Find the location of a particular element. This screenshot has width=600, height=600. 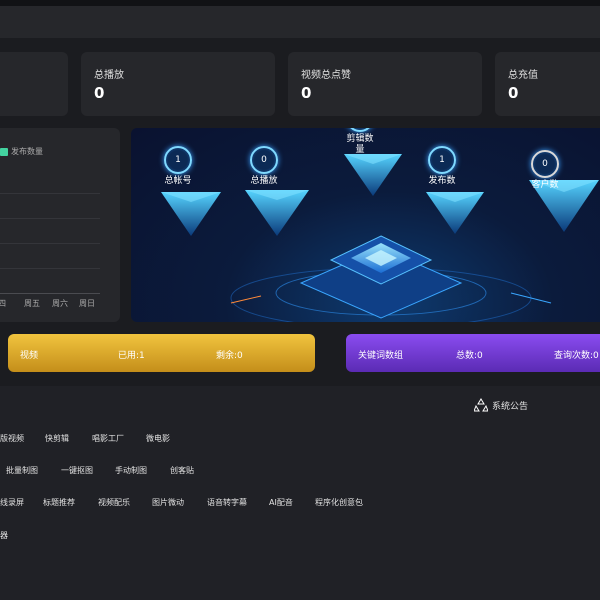

node-publish-count: 1 发布数 is located at coordinates (442, 166).